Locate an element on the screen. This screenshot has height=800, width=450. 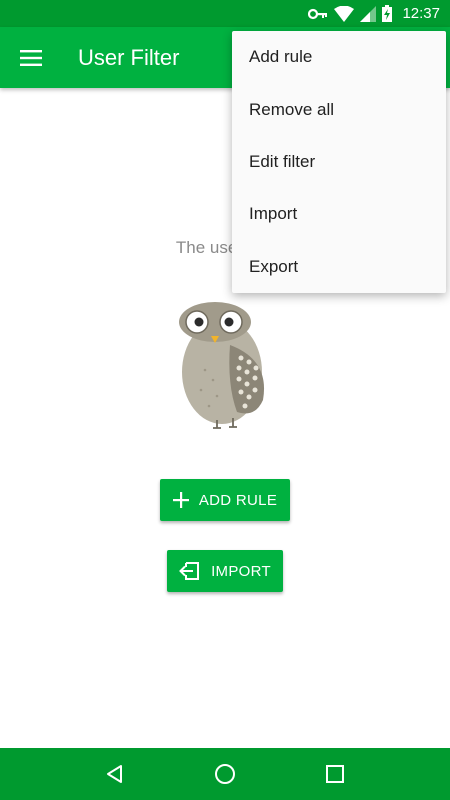
hamburger-menu-button is located at coordinates (31, 57).